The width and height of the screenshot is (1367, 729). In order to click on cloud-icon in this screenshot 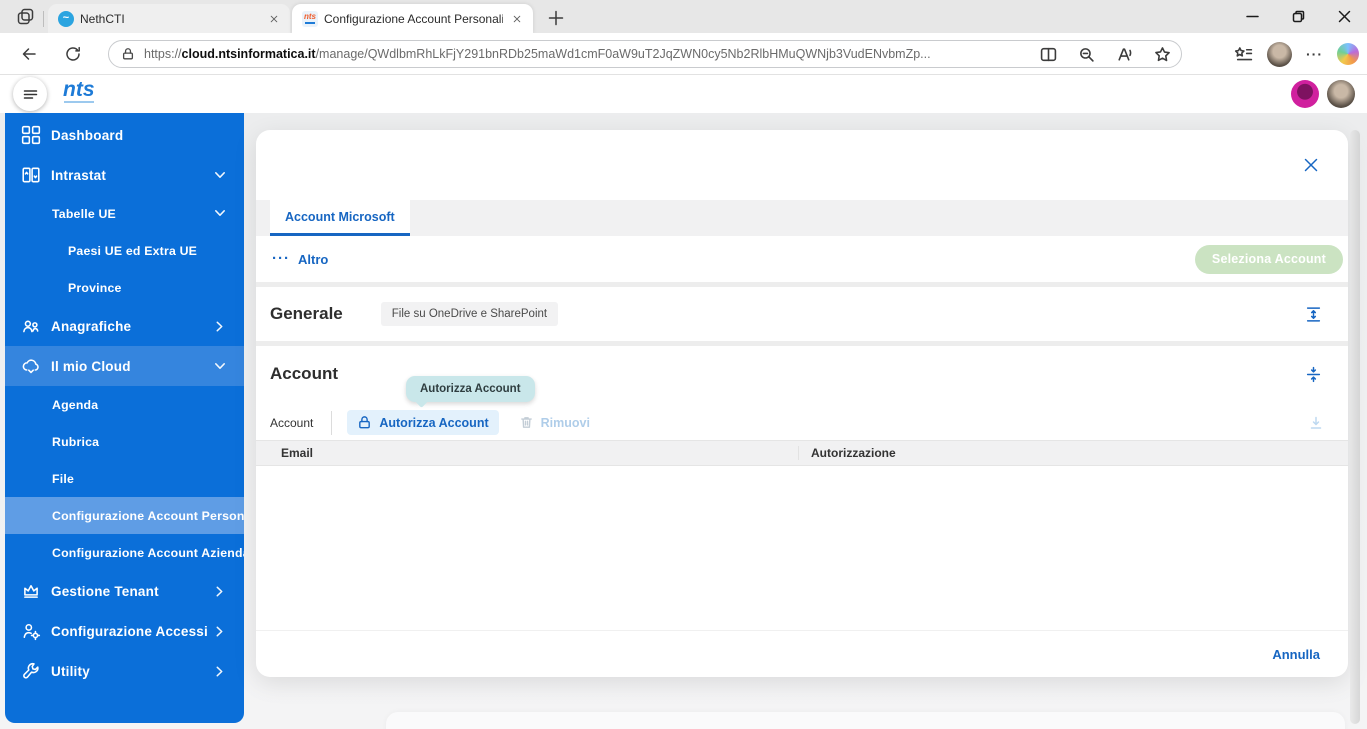, I will do `click(31, 366)`.